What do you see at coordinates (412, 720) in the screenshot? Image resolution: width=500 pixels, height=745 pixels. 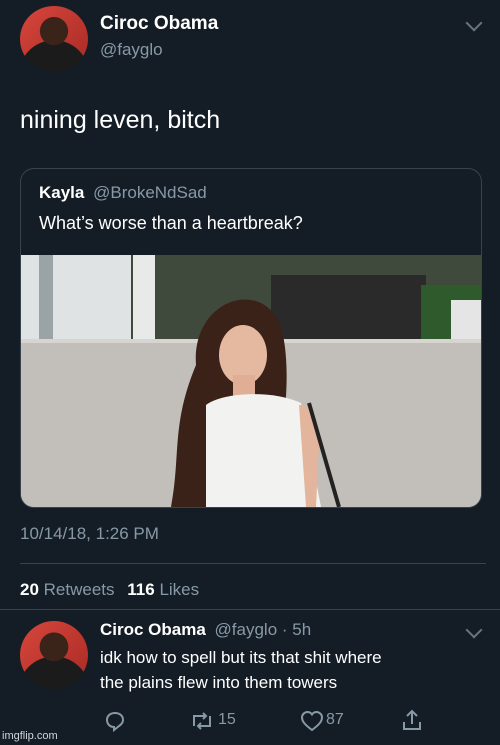 I see `share-icon` at bounding box center [412, 720].